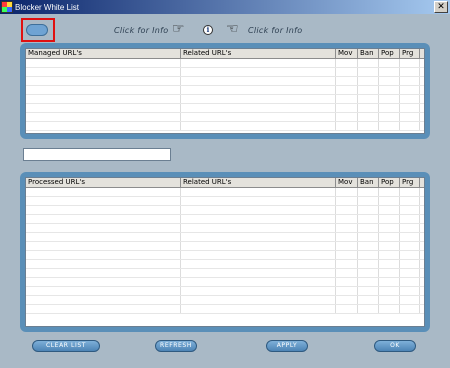 This screenshot has height=368, width=450. I want to click on toggle-button, so click(37, 30).